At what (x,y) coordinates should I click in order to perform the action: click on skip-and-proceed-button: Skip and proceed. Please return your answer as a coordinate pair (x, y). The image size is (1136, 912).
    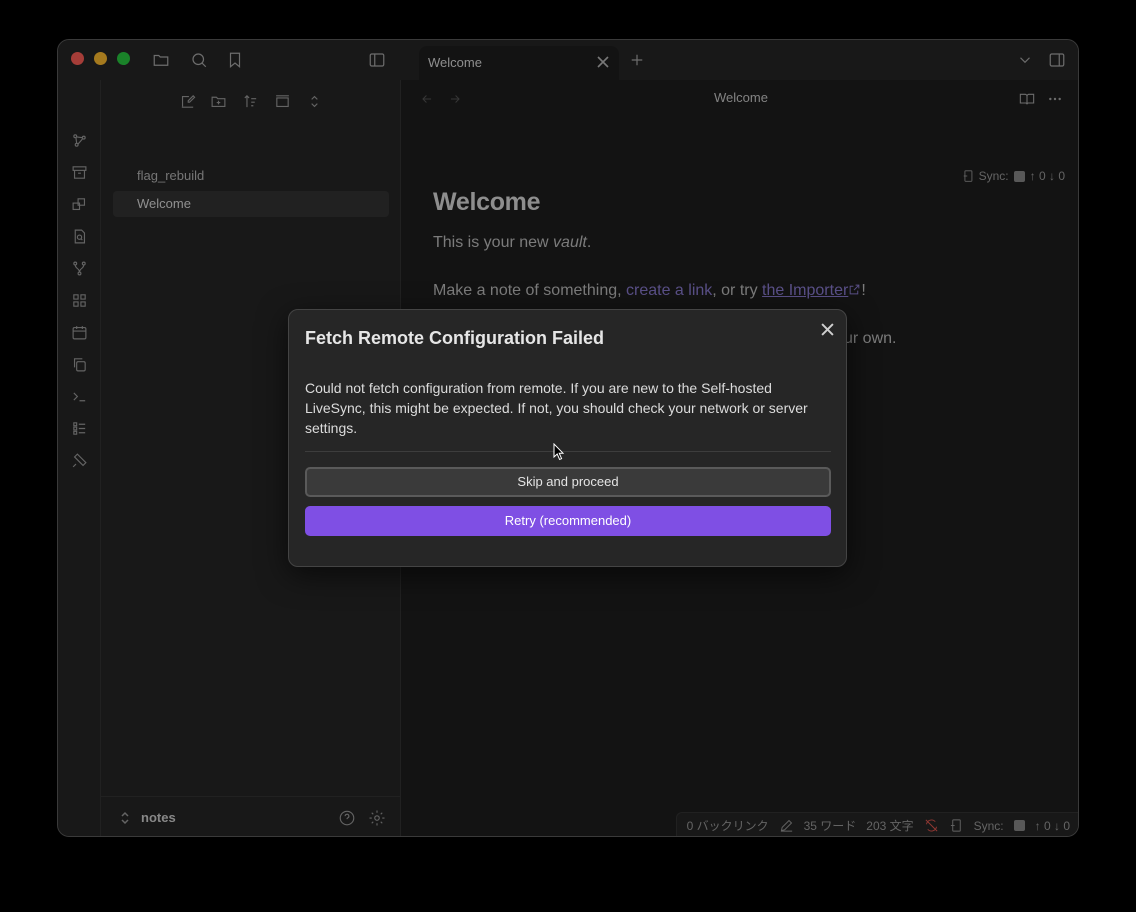
    Looking at the image, I should click on (568, 482).